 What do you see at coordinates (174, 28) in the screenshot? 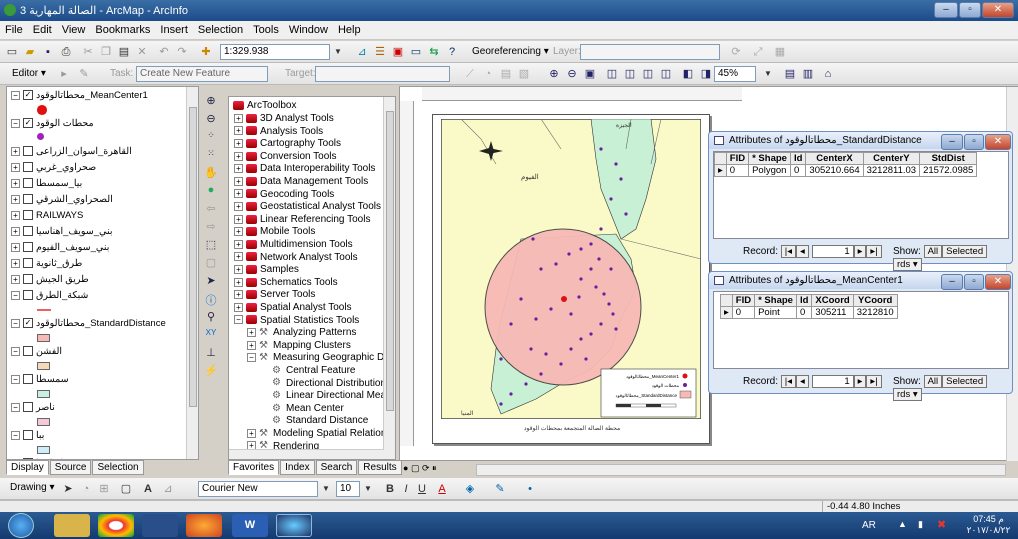
I see `menu-insert: Insert` at bounding box center [174, 28].